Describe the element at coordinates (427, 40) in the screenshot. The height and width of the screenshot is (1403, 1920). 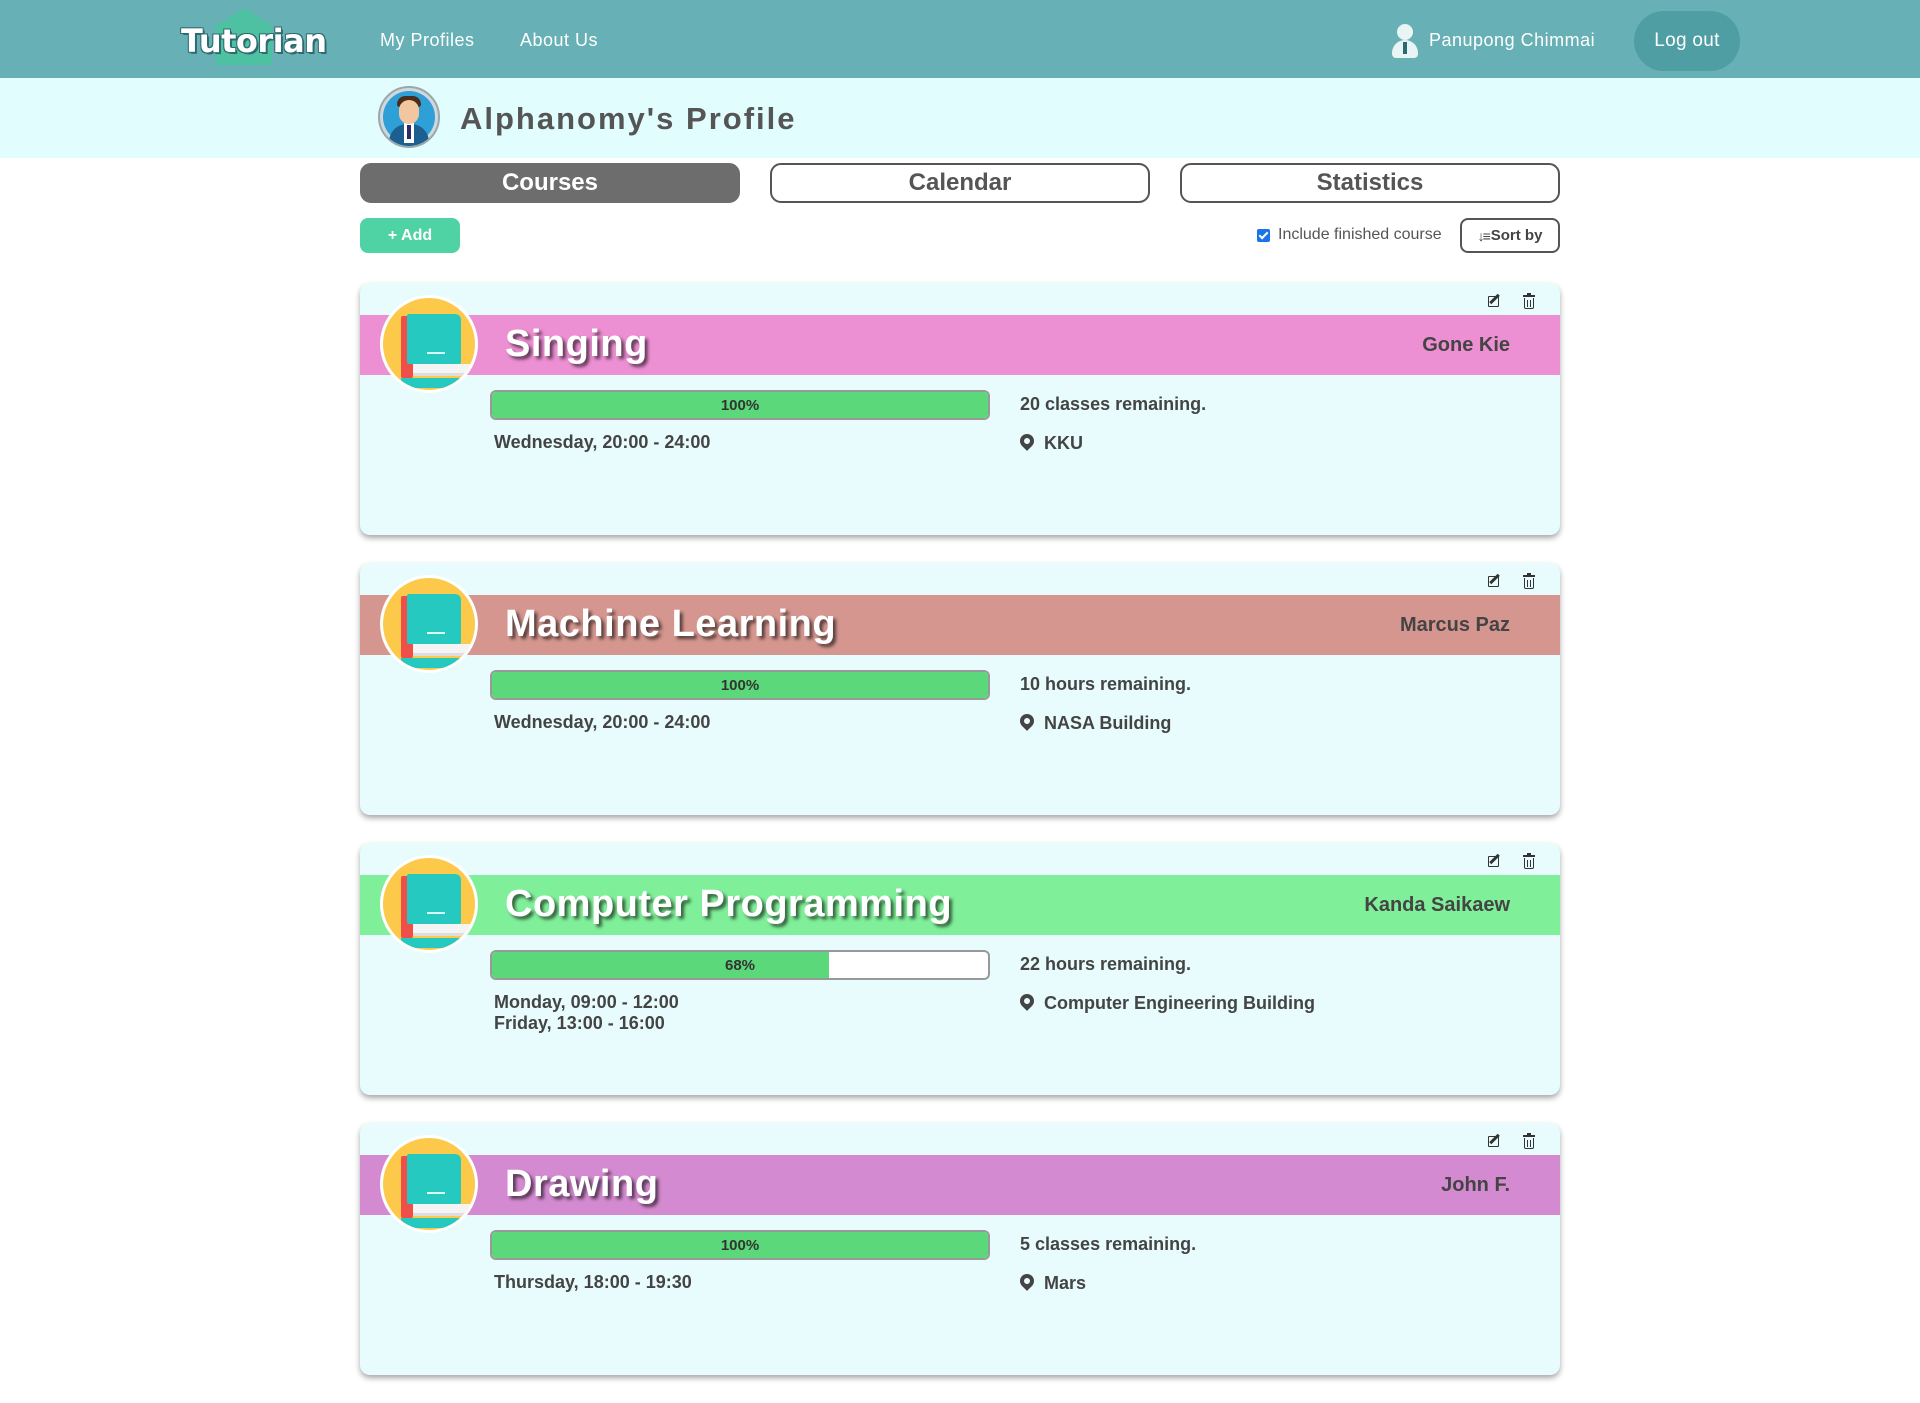
I see `nav-link-my-profiles: My Profiles` at that location.